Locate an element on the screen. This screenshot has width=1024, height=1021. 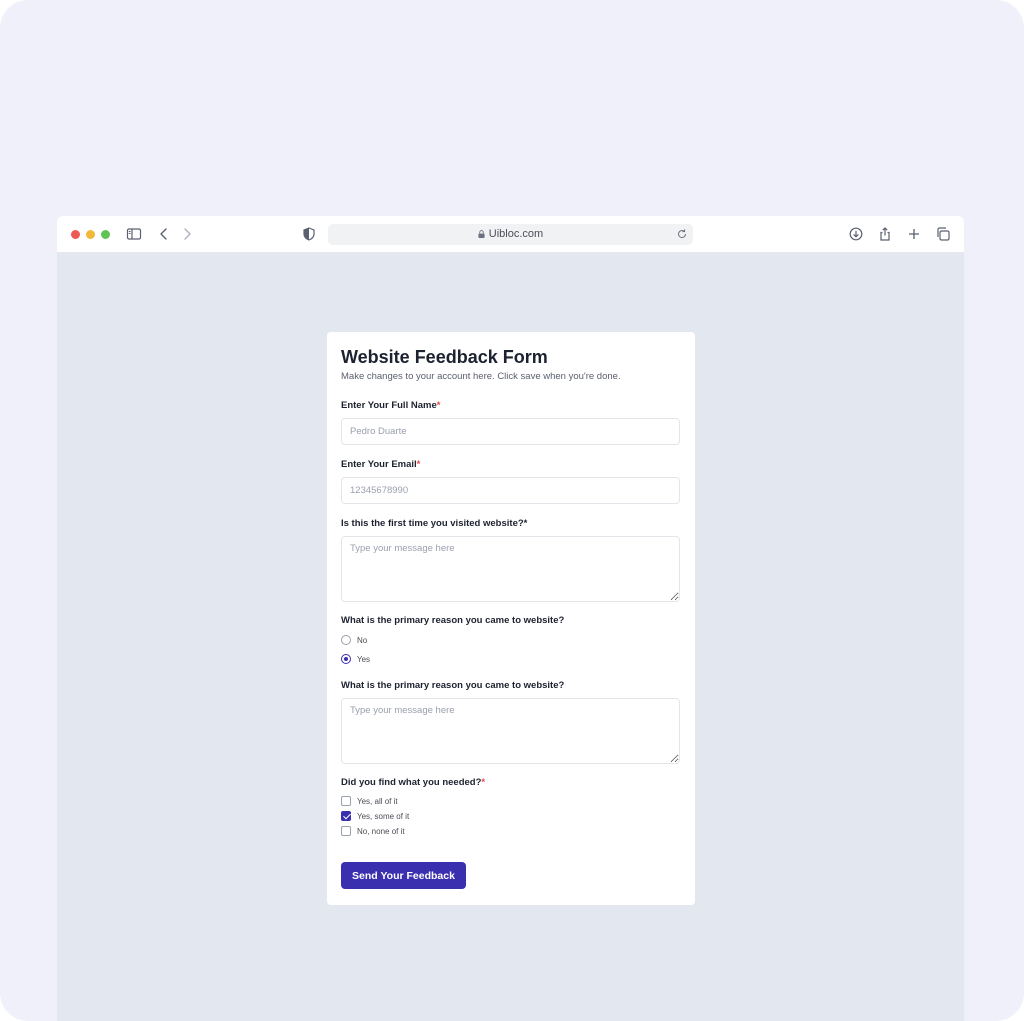
radio-option-label: No is located at coordinates (362, 640).